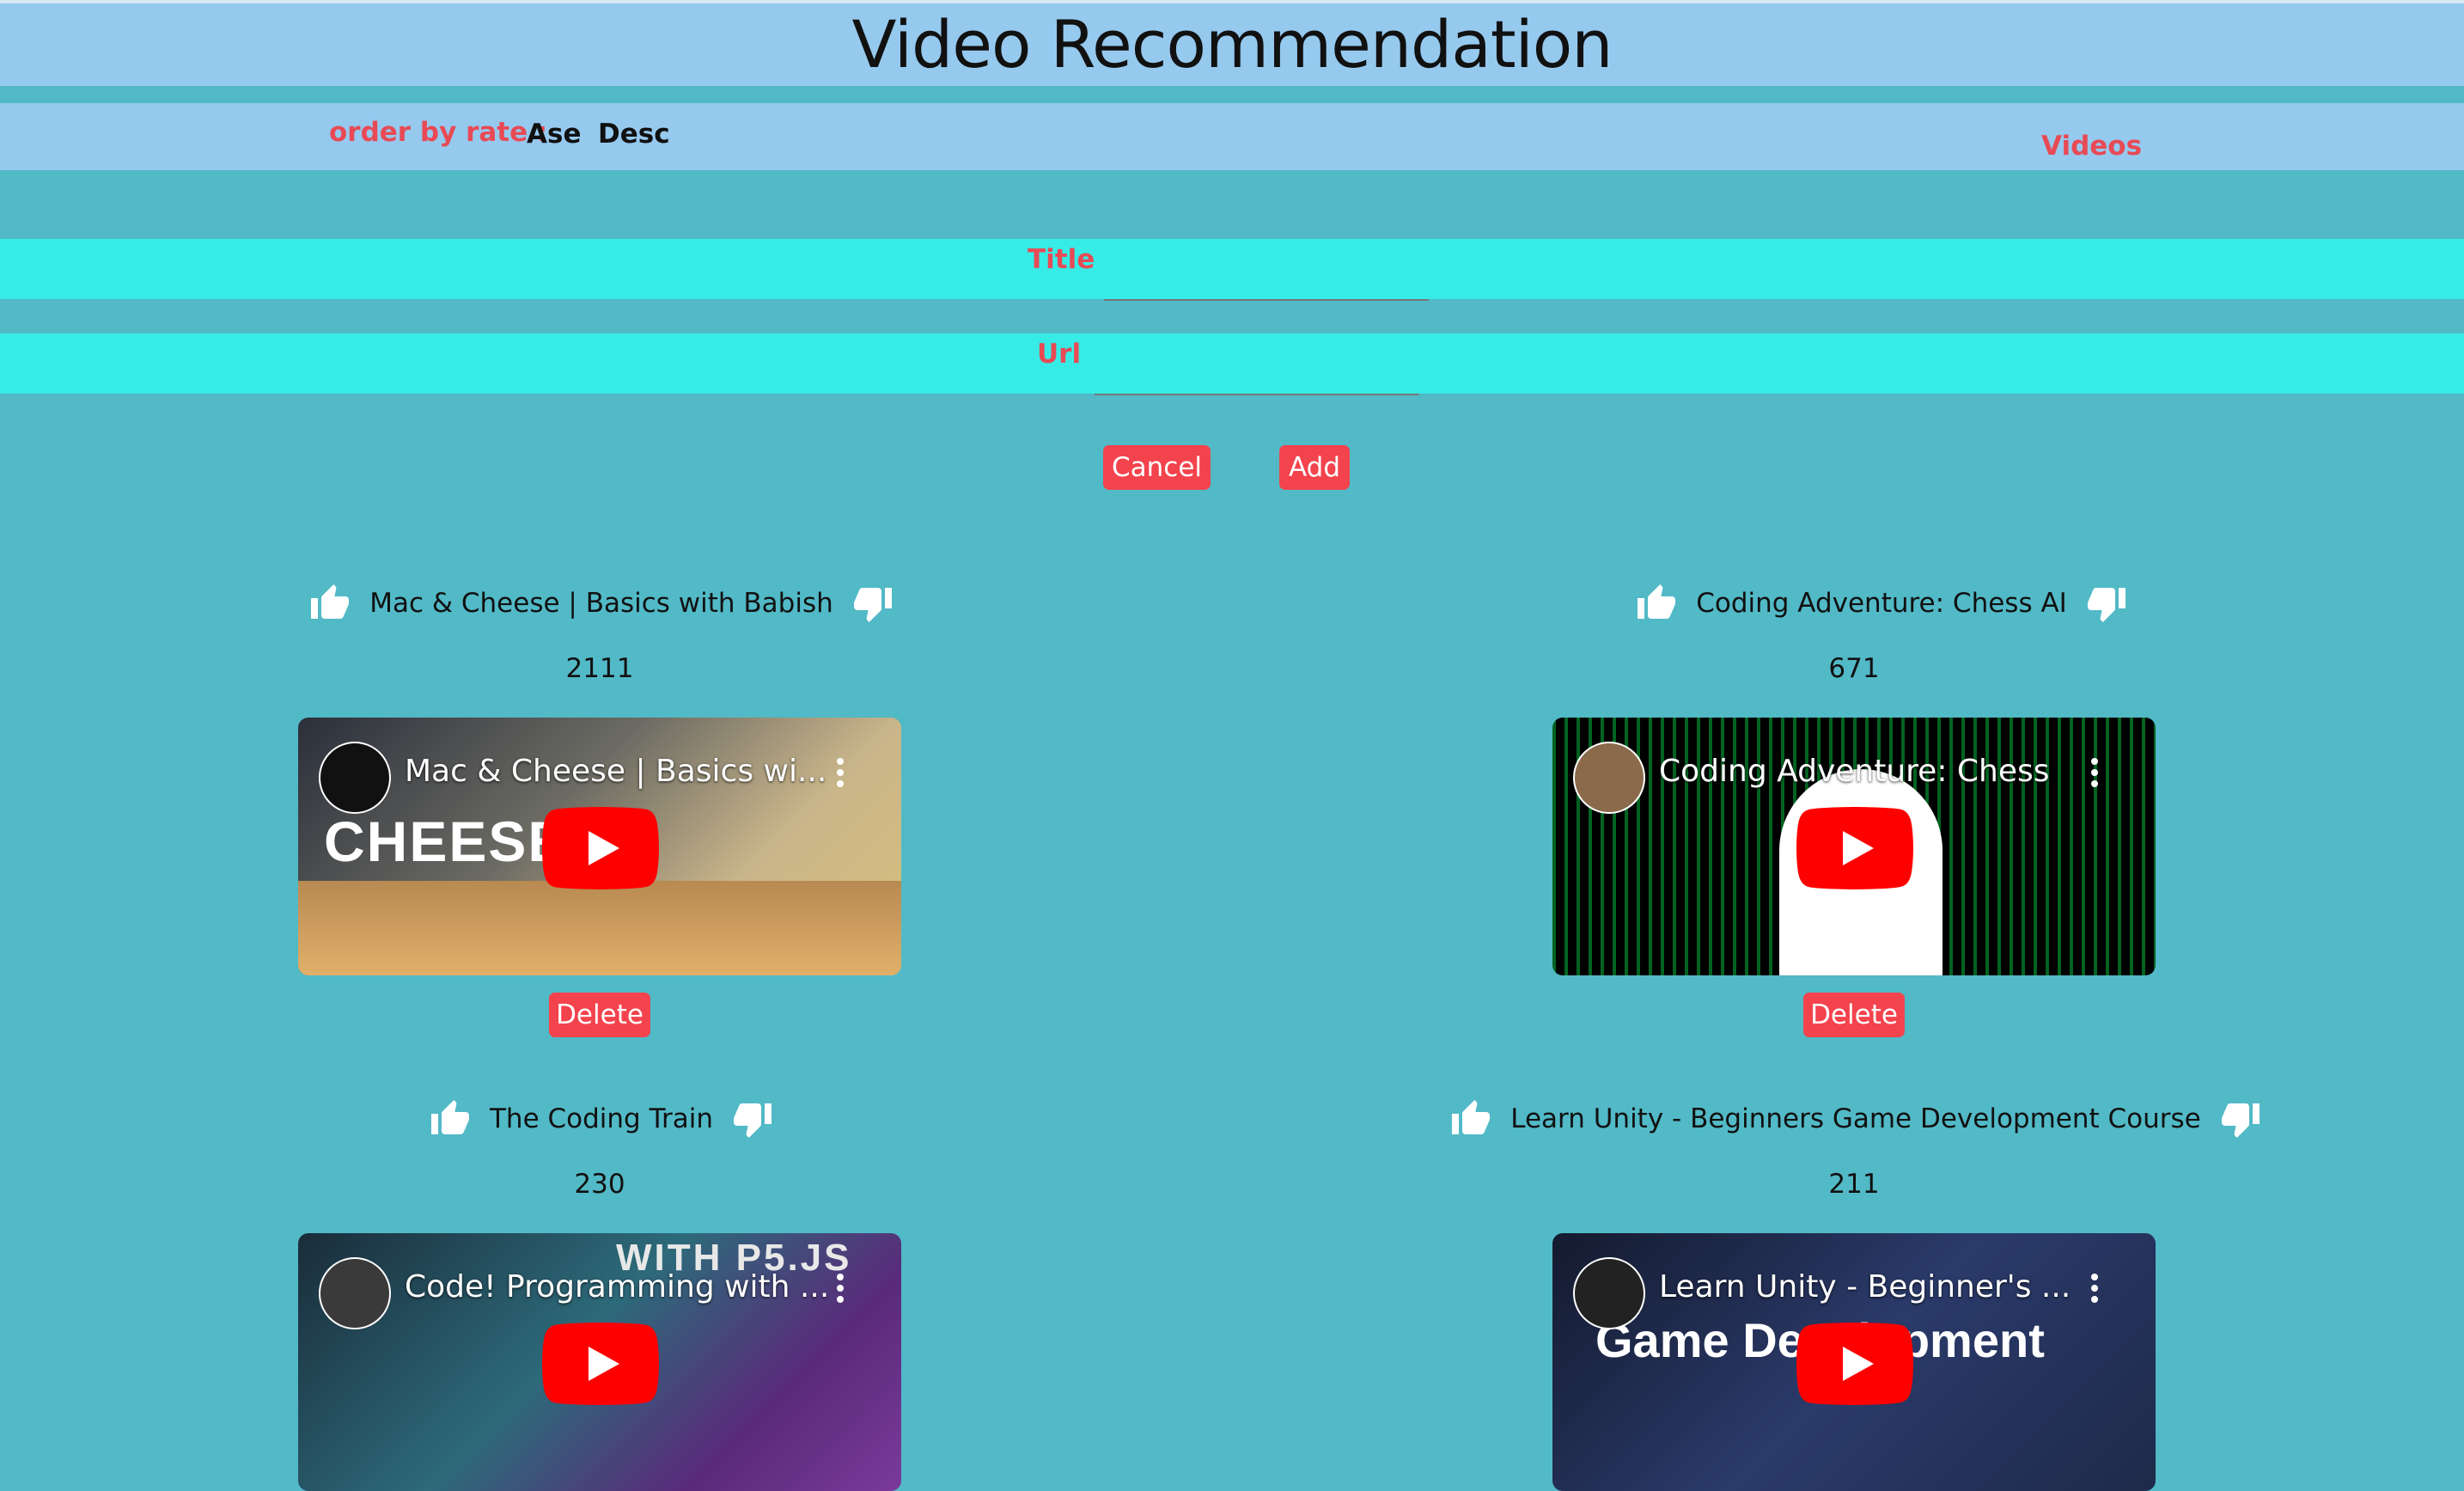 The height and width of the screenshot is (1491, 2464). I want to click on url-label: Url, so click(1059, 354).